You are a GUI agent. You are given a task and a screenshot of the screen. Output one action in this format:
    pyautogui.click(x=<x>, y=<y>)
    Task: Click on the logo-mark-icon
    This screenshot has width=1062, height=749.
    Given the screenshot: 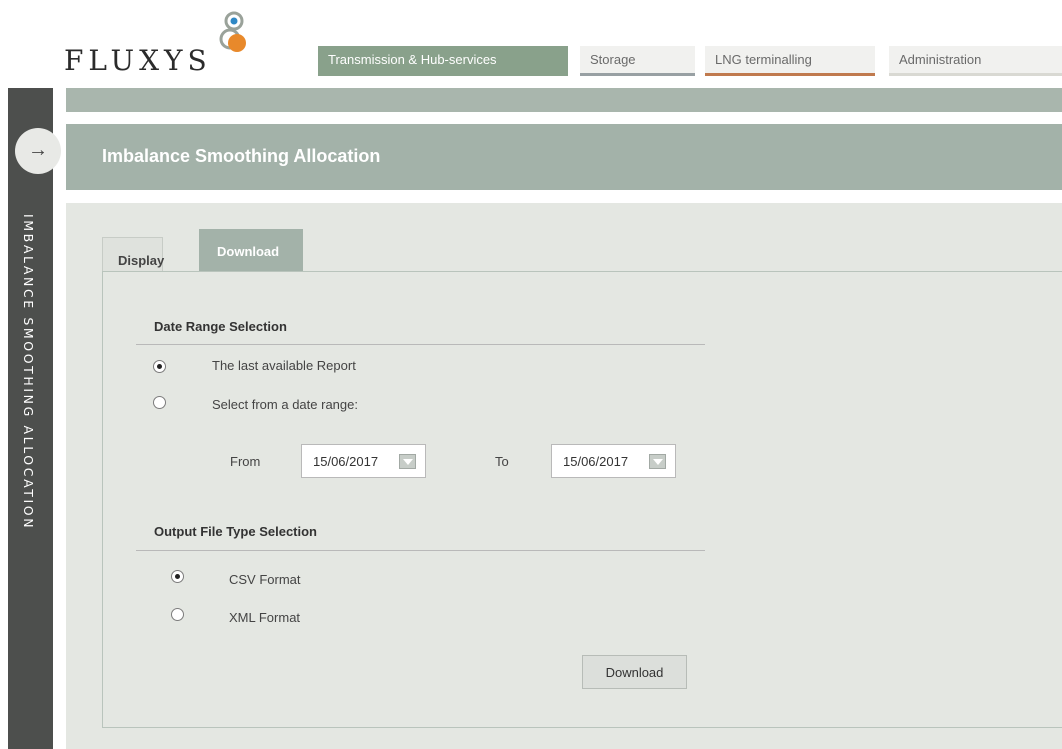 What is the action you would take?
    pyautogui.click(x=232, y=31)
    